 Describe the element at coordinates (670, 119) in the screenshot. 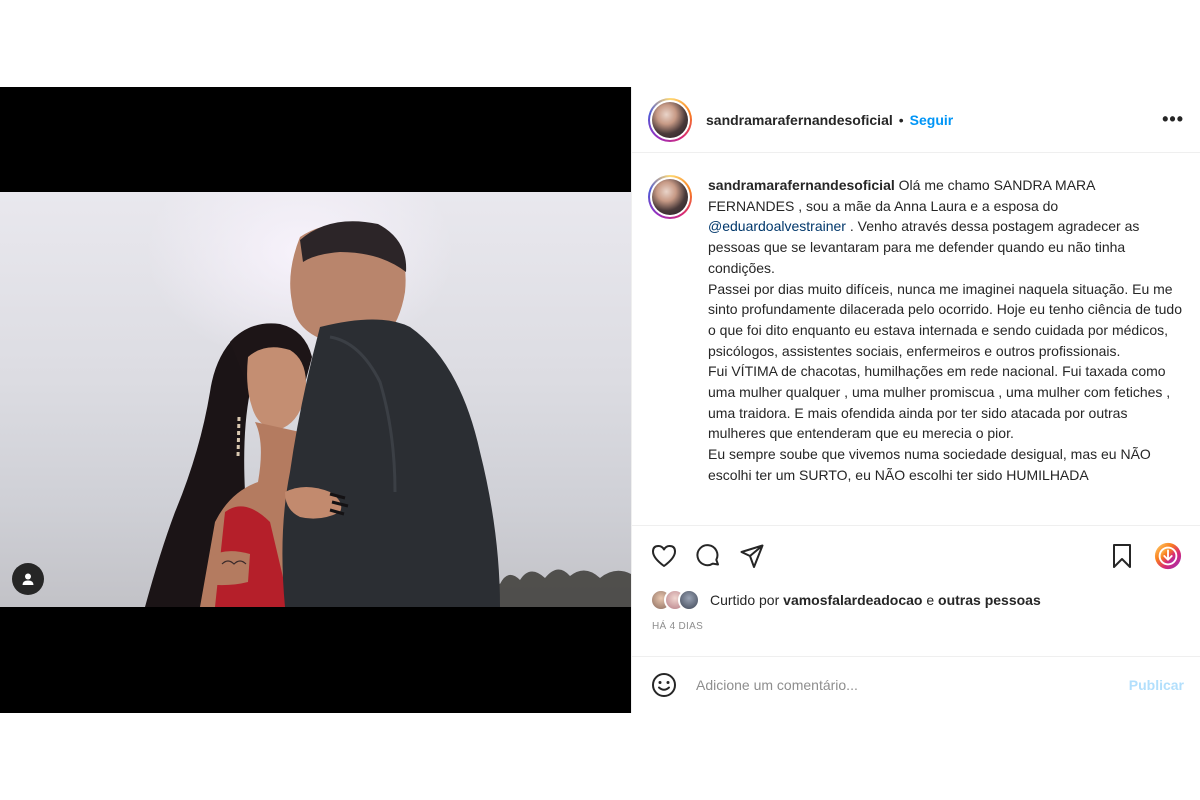

I see `avatar` at that location.